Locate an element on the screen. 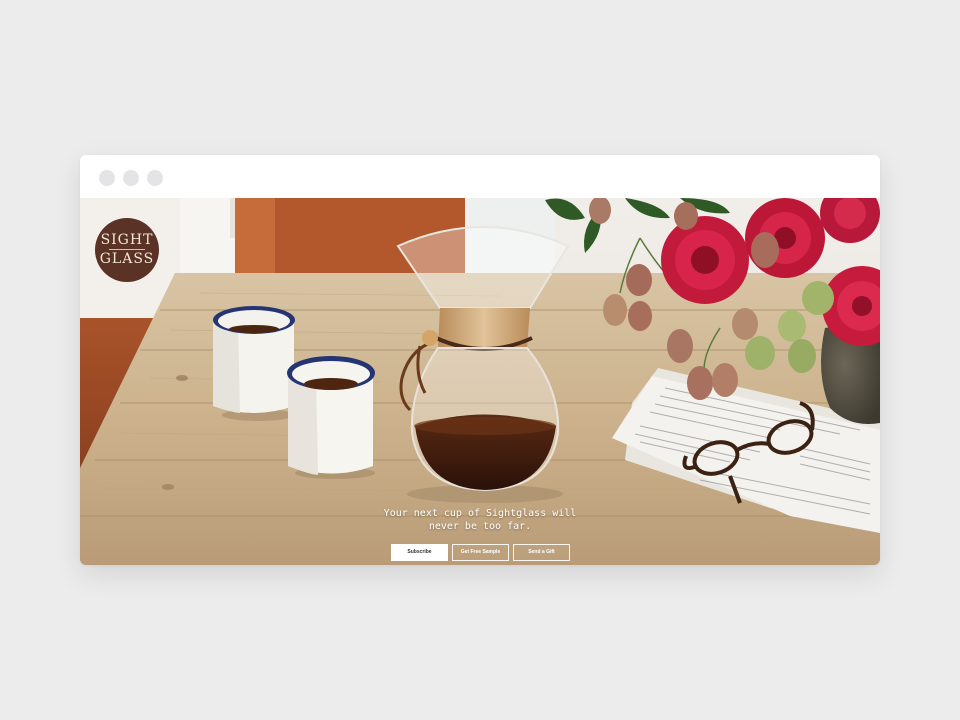 The height and width of the screenshot is (720, 960). logo-text-top: SIGHT is located at coordinates (127, 240).